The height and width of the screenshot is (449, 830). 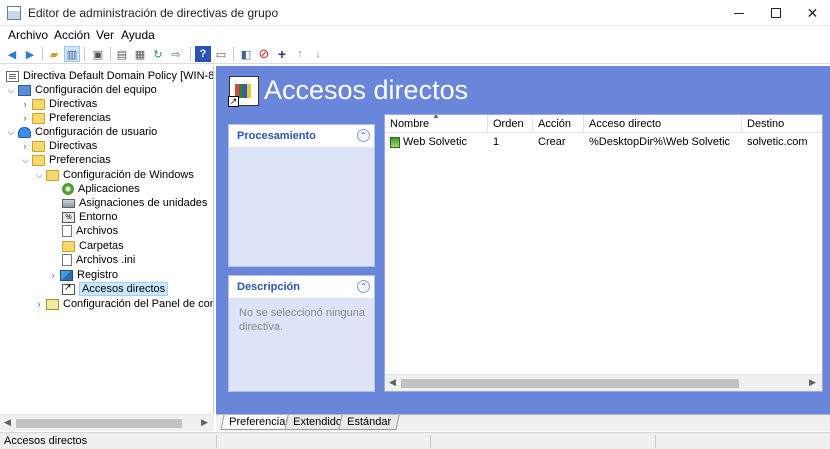 What do you see at coordinates (30, 54) in the screenshot?
I see `forward-icon: ▶` at bounding box center [30, 54].